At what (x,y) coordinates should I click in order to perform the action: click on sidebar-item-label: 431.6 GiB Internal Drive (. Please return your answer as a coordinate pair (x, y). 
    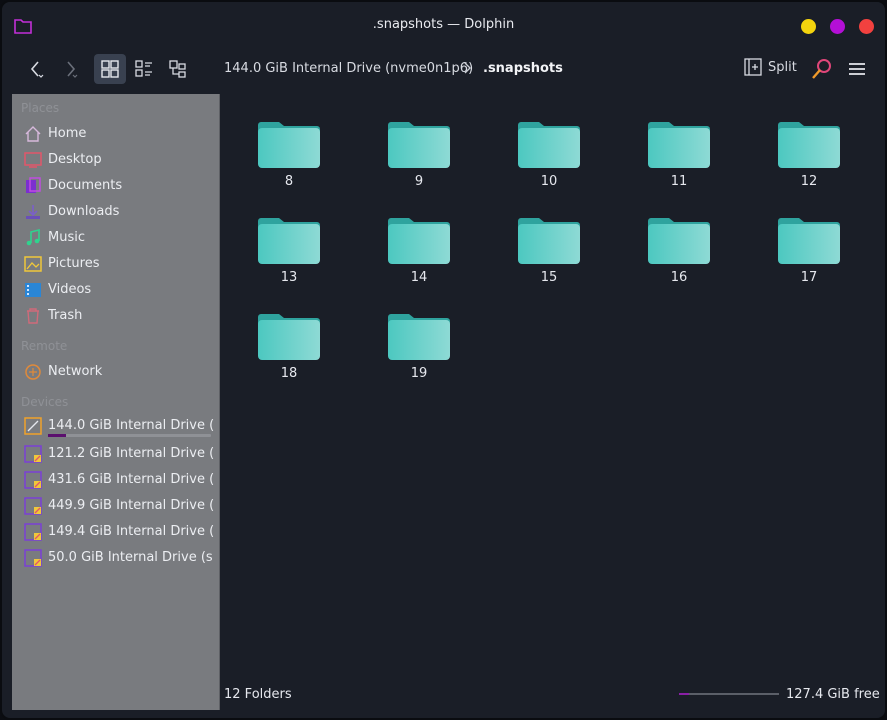
    Looking at the image, I should click on (131, 479).